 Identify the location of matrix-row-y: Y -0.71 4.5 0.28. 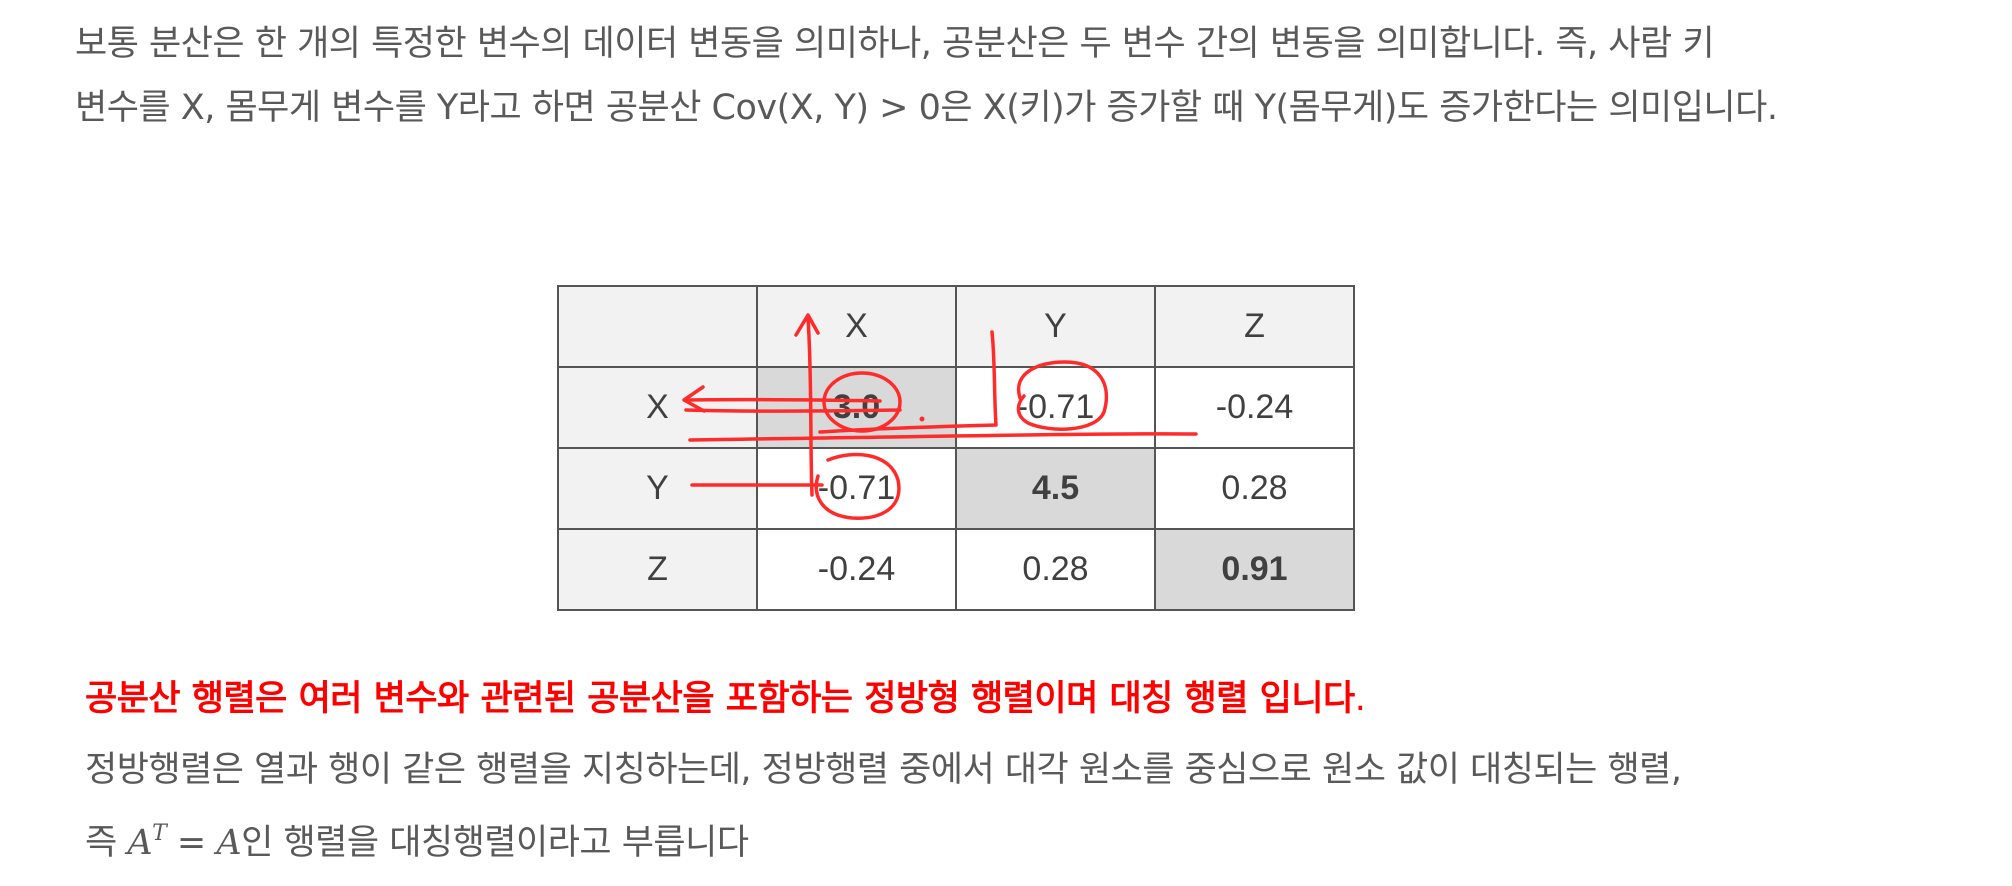
(956, 488).